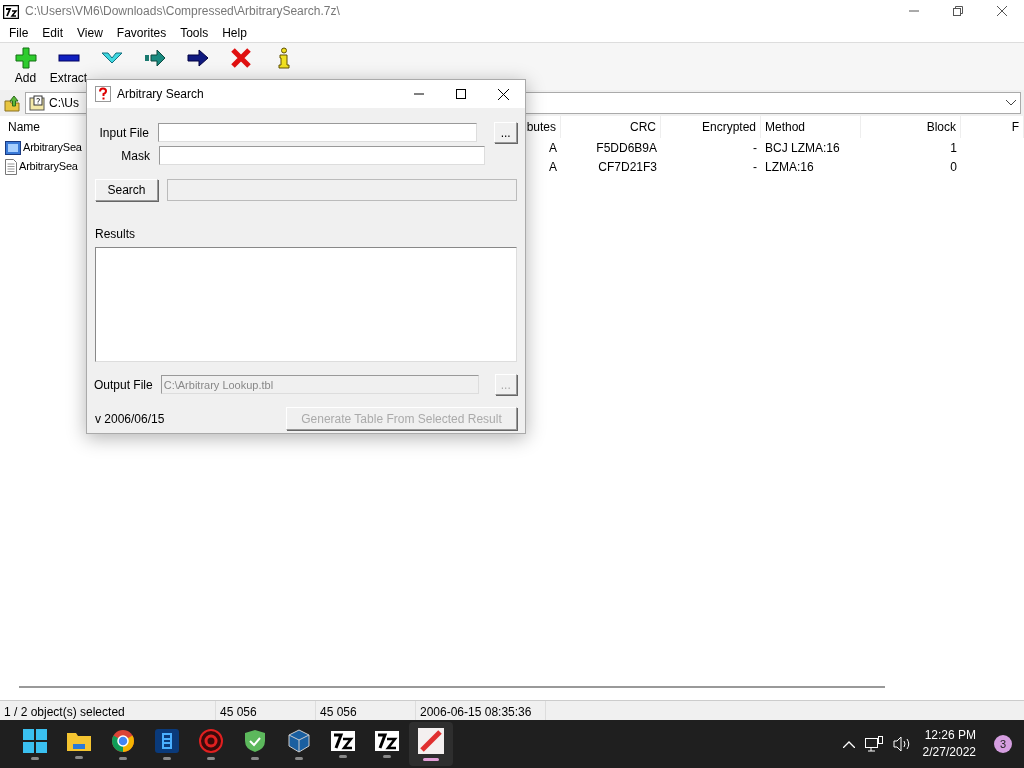 The width and height of the screenshot is (1024, 768). Describe the element at coordinates (789, 167) in the screenshot. I see `table-cell-text: LZMA:16` at that location.